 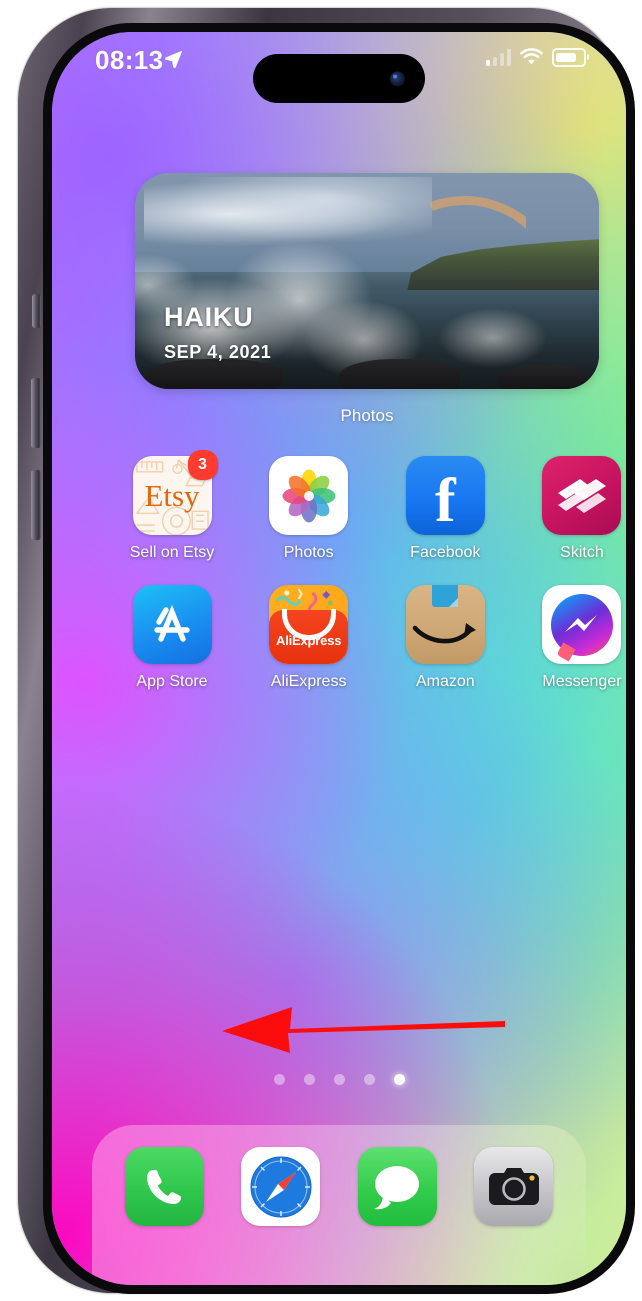 I want to click on facebook-f-glyph: f, so click(x=445, y=500).